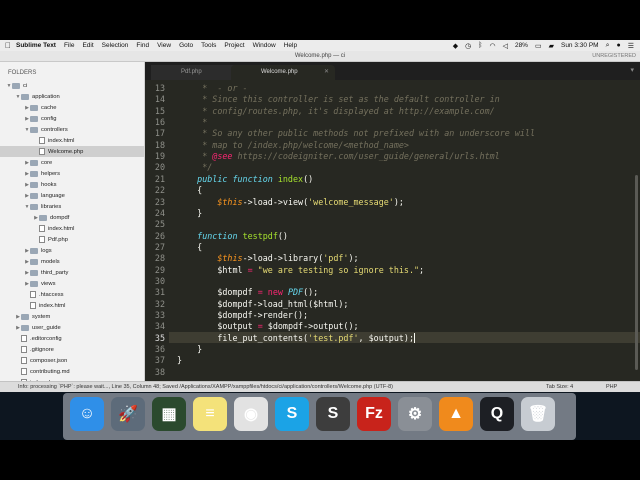 Image resolution: width=640 pixels, height=480 pixels. What do you see at coordinates (72, 184) in the screenshot?
I see `sidebar-folder: ▶ hooks` at bounding box center [72, 184].